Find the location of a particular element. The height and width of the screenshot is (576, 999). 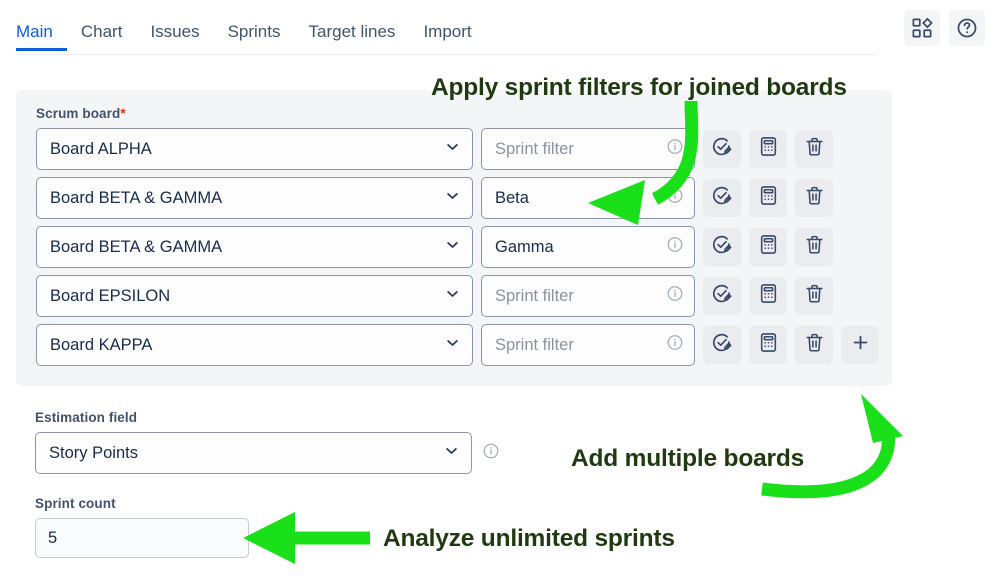

board-select-5-value: Board KAPPA is located at coordinates (101, 344).